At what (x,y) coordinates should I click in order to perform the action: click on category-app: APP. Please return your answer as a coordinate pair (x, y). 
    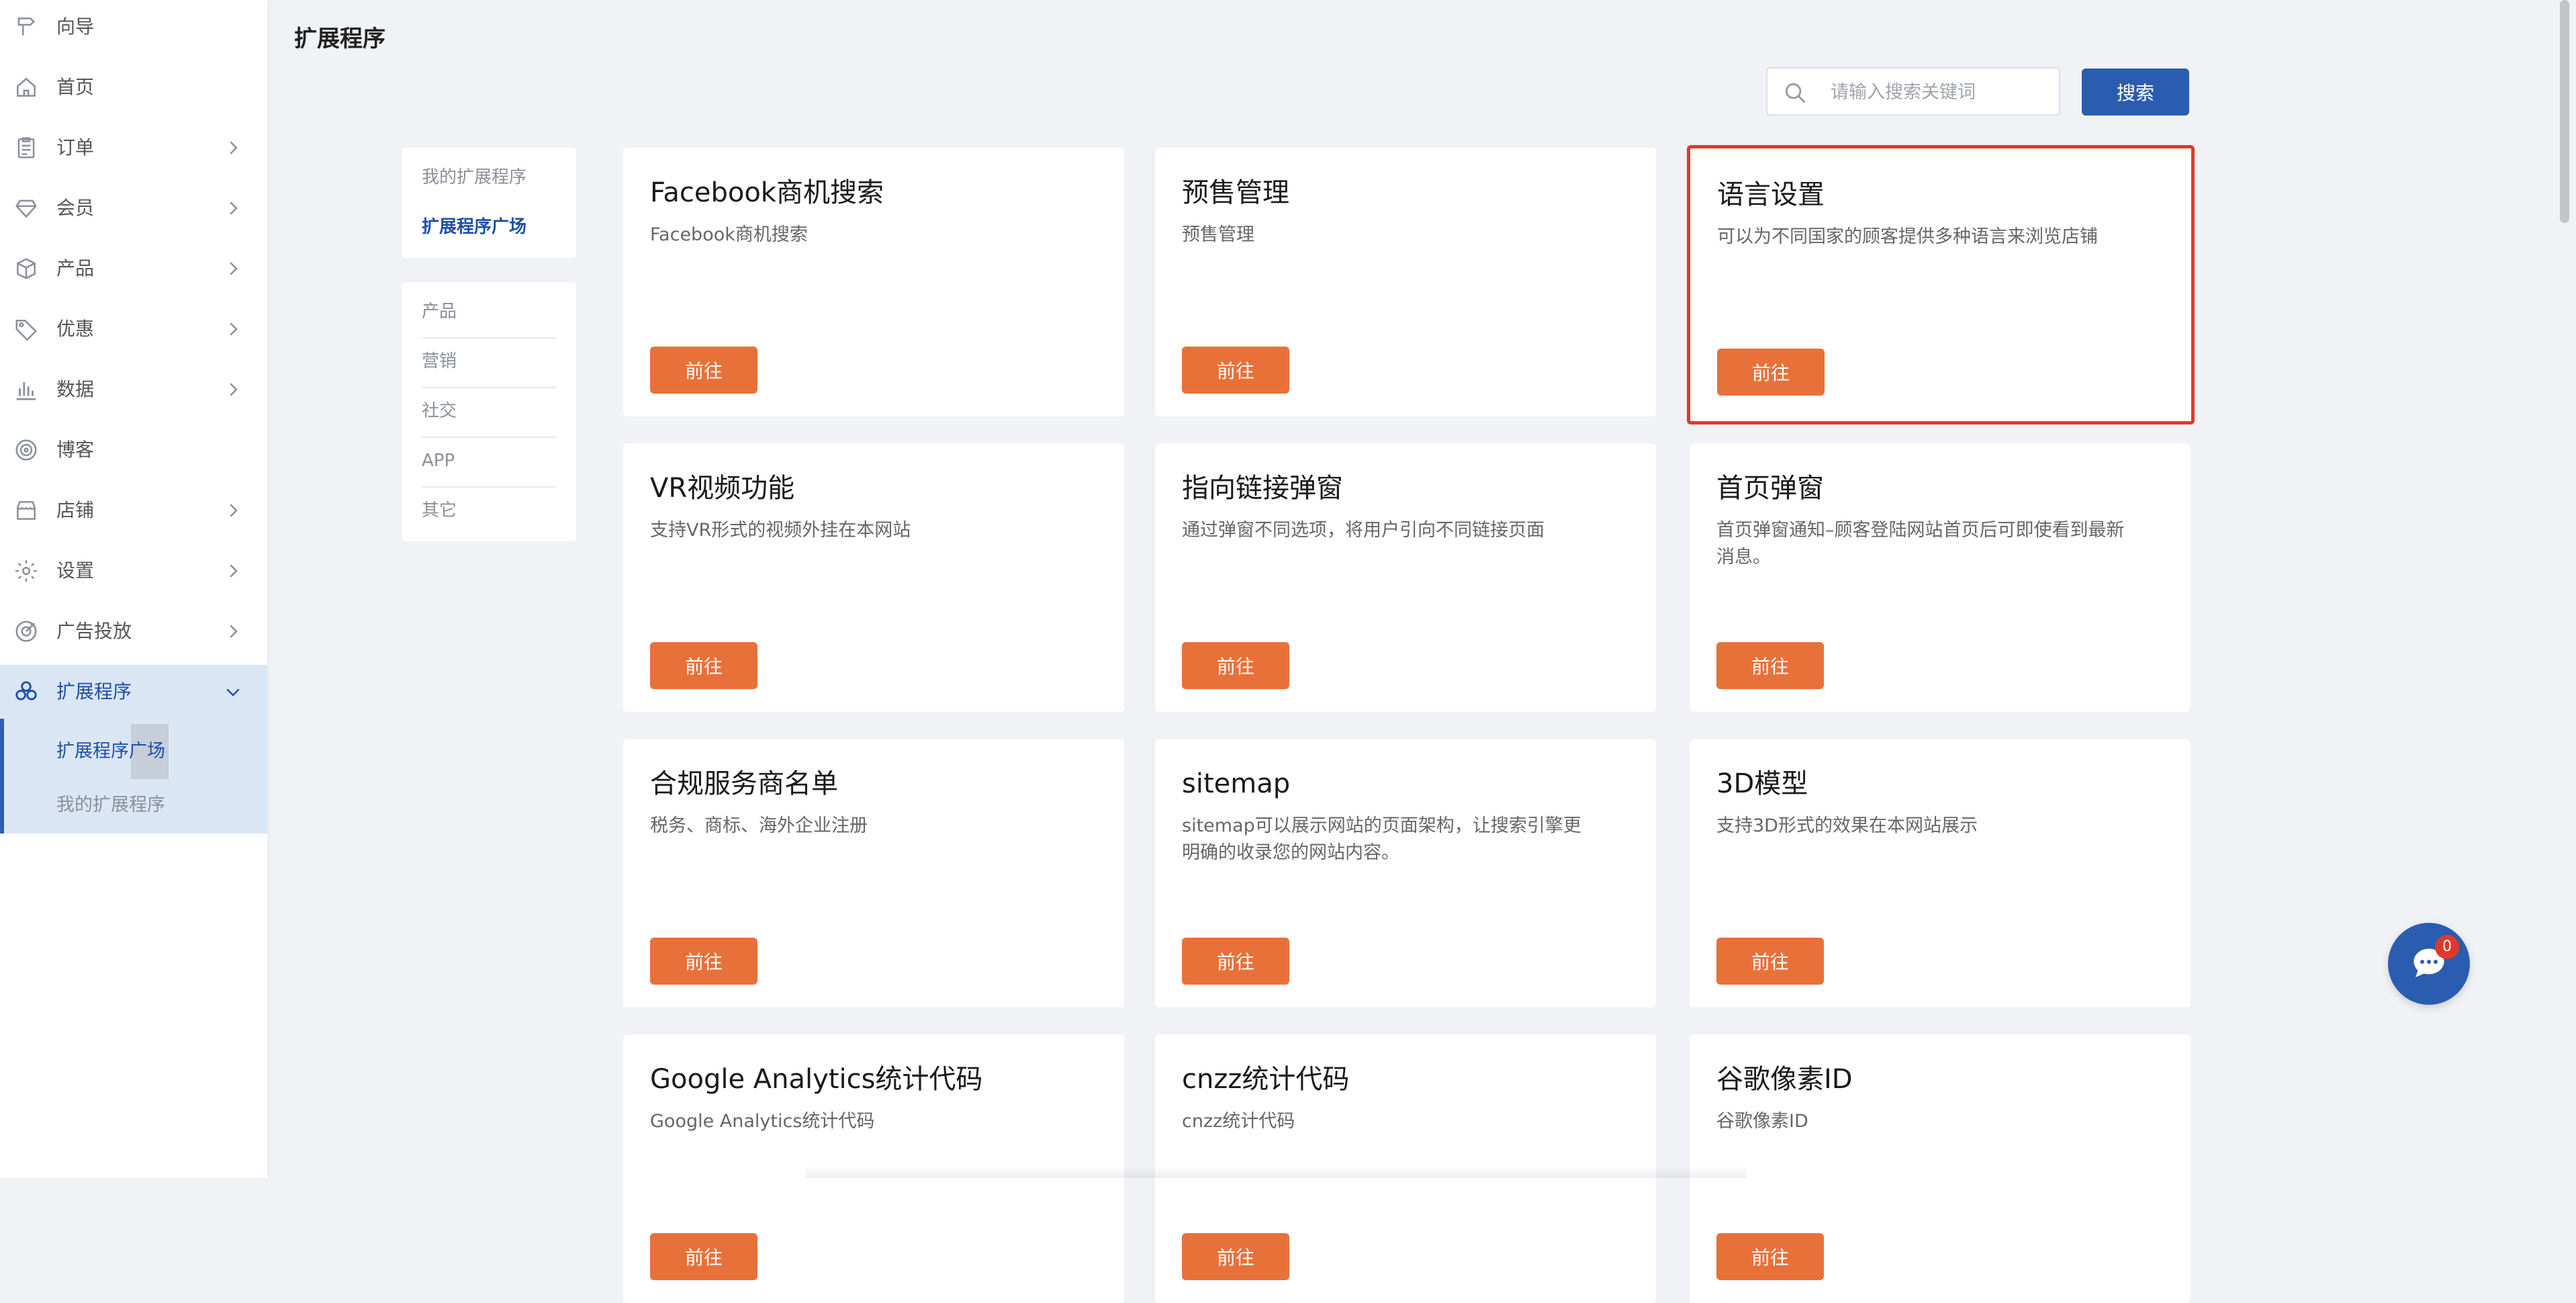
    Looking at the image, I should click on (438, 460).